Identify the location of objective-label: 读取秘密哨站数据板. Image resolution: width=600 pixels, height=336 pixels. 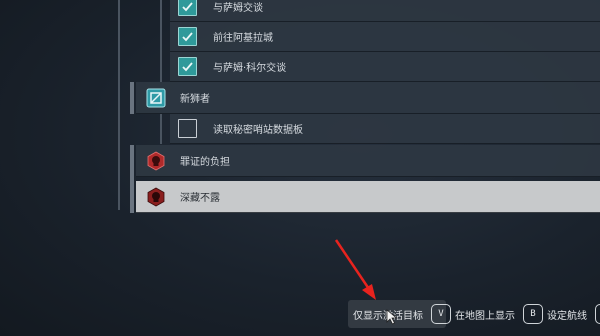
(258, 130).